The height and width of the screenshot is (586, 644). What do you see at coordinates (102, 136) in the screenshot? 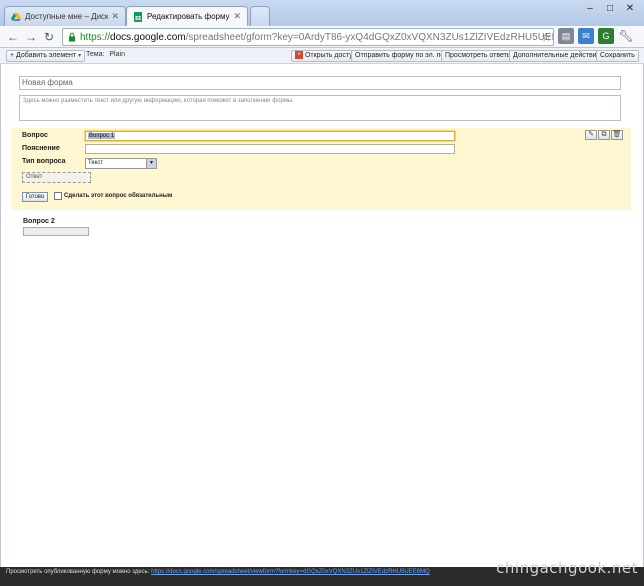
I see `question-title-value: Вопрос 1` at bounding box center [102, 136].